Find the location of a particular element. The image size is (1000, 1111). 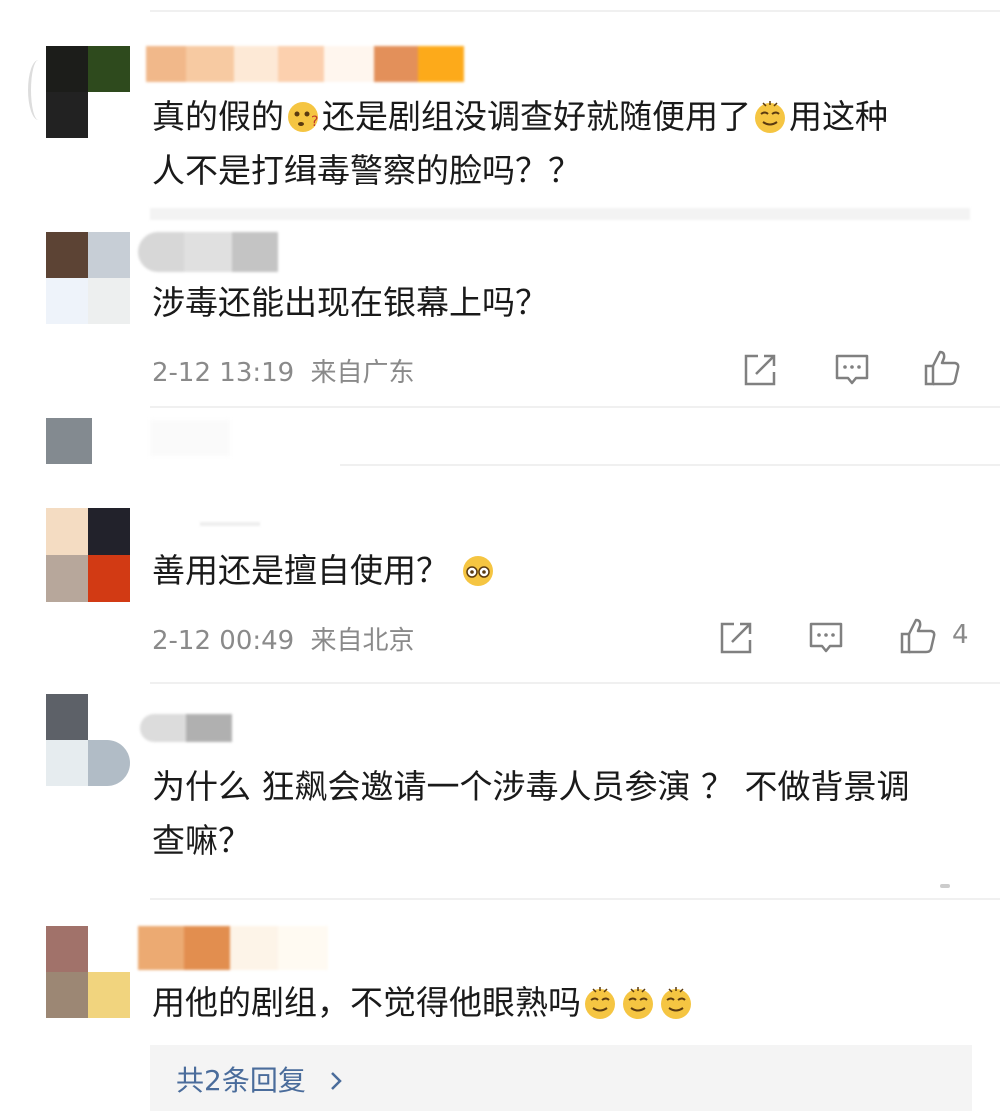

confused-face-icon: ? is located at coordinates (303, 114).